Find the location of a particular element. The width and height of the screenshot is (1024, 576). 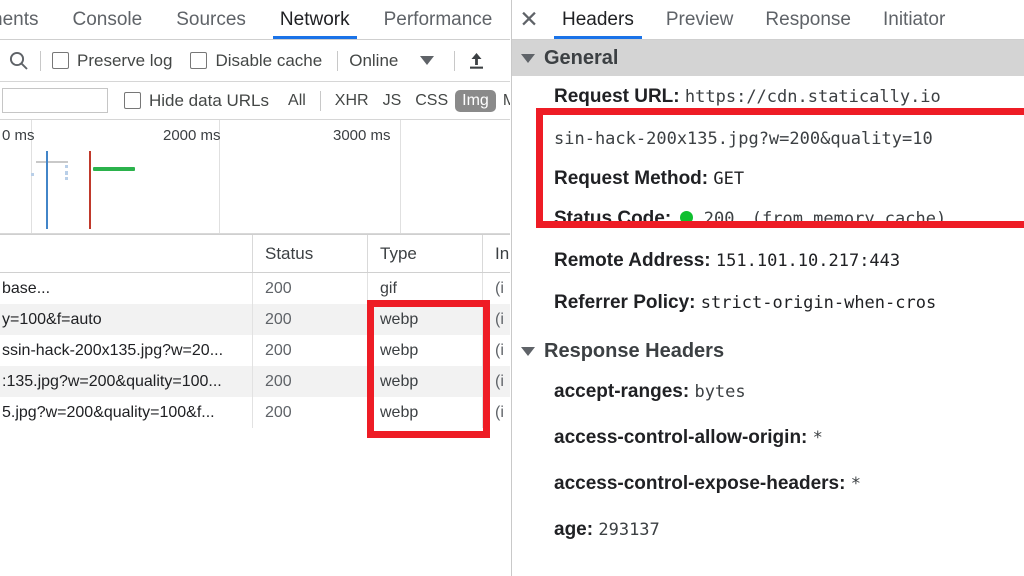

remote-address-row: Remote Address: 151.101.10.217:443 is located at coordinates (768, 261).